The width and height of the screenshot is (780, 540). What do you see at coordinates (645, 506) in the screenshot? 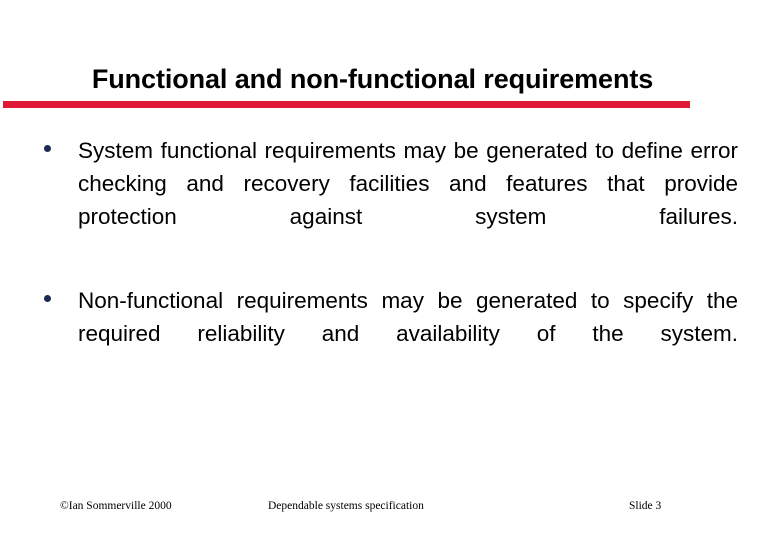
I see `footer-slide-number: Slide 3` at bounding box center [645, 506].